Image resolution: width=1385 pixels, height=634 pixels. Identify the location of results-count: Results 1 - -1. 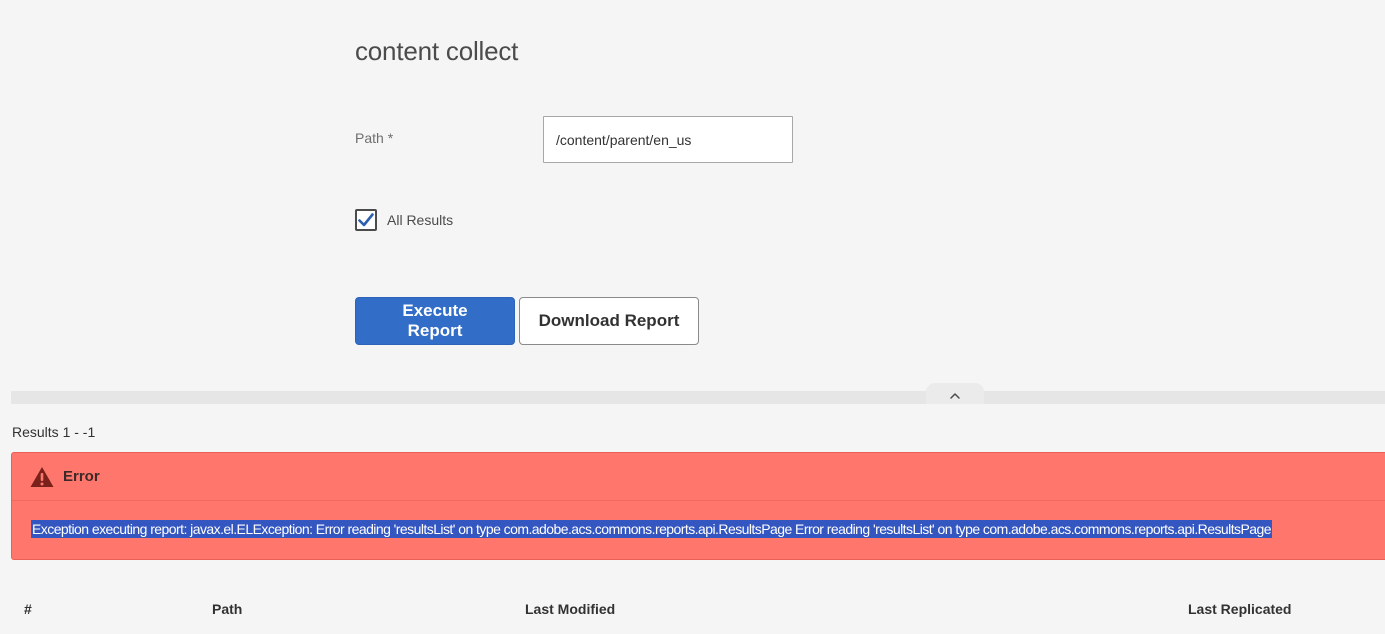
(54, 432).